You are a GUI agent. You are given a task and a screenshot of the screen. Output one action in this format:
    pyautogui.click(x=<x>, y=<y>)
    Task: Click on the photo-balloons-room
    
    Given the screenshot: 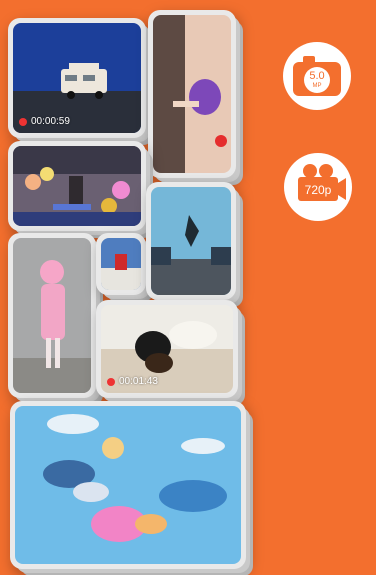 What is the action you would take?
    pyautogui.click(x=77, y=186)
    